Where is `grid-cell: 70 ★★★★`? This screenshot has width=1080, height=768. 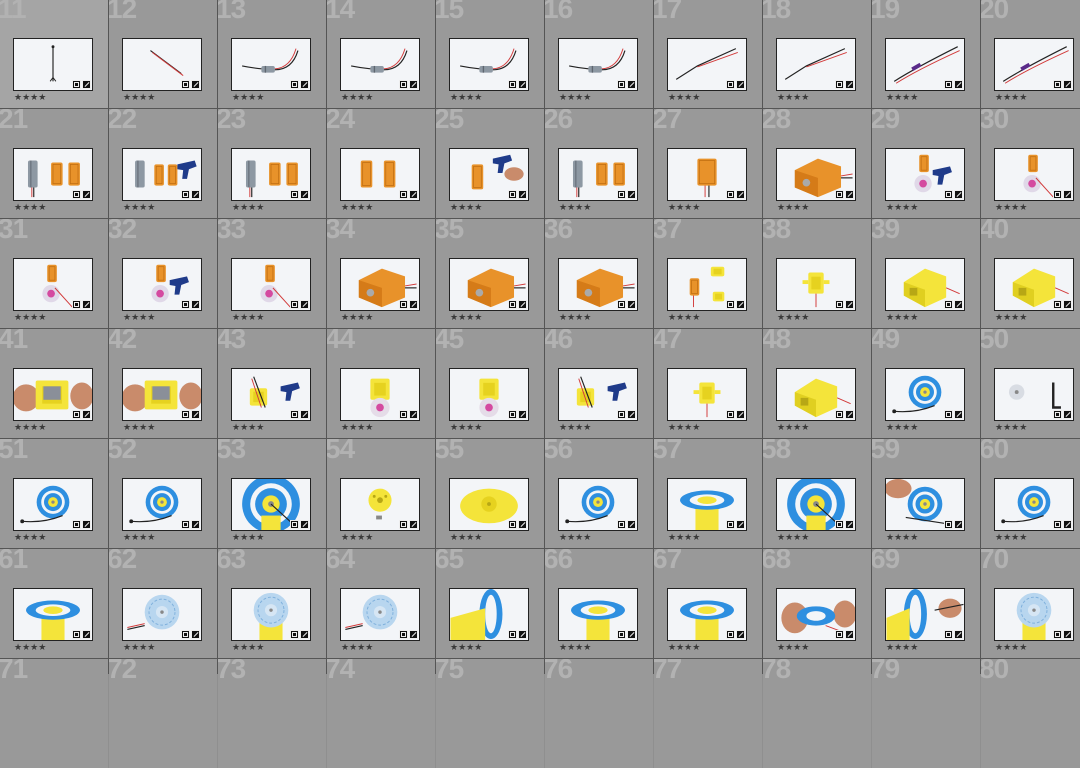 grid-cell: 70 ★★★★ is located at coordinates (1030, 603).